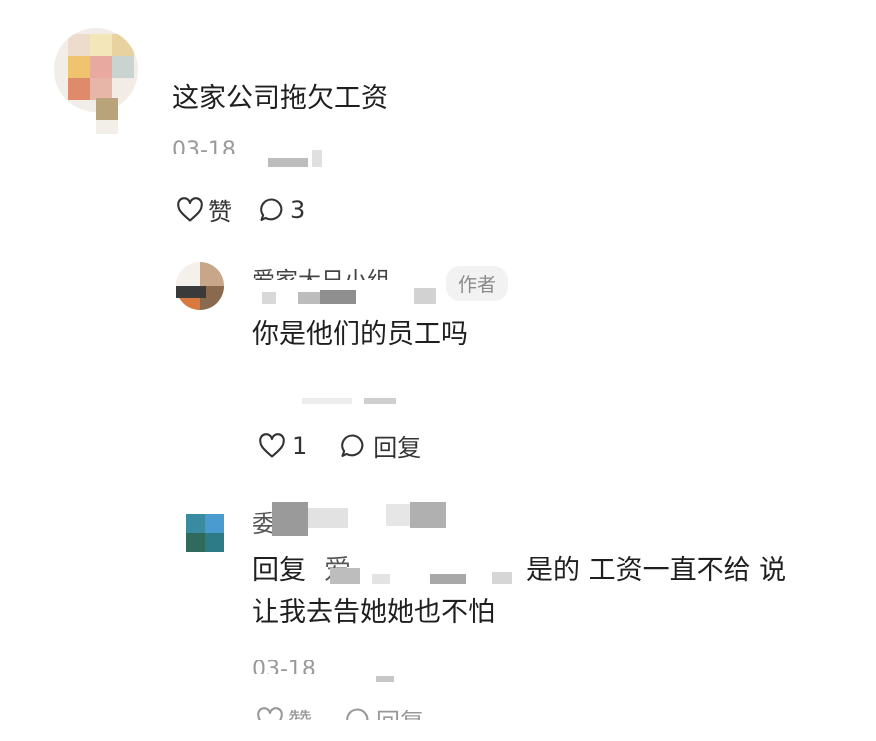 Image resolution: width=876 pixels, height=741 pixels. Describe the element at coordinates (284, 667) in the screenshot. I see `reply2-date: 03-18` at that location.